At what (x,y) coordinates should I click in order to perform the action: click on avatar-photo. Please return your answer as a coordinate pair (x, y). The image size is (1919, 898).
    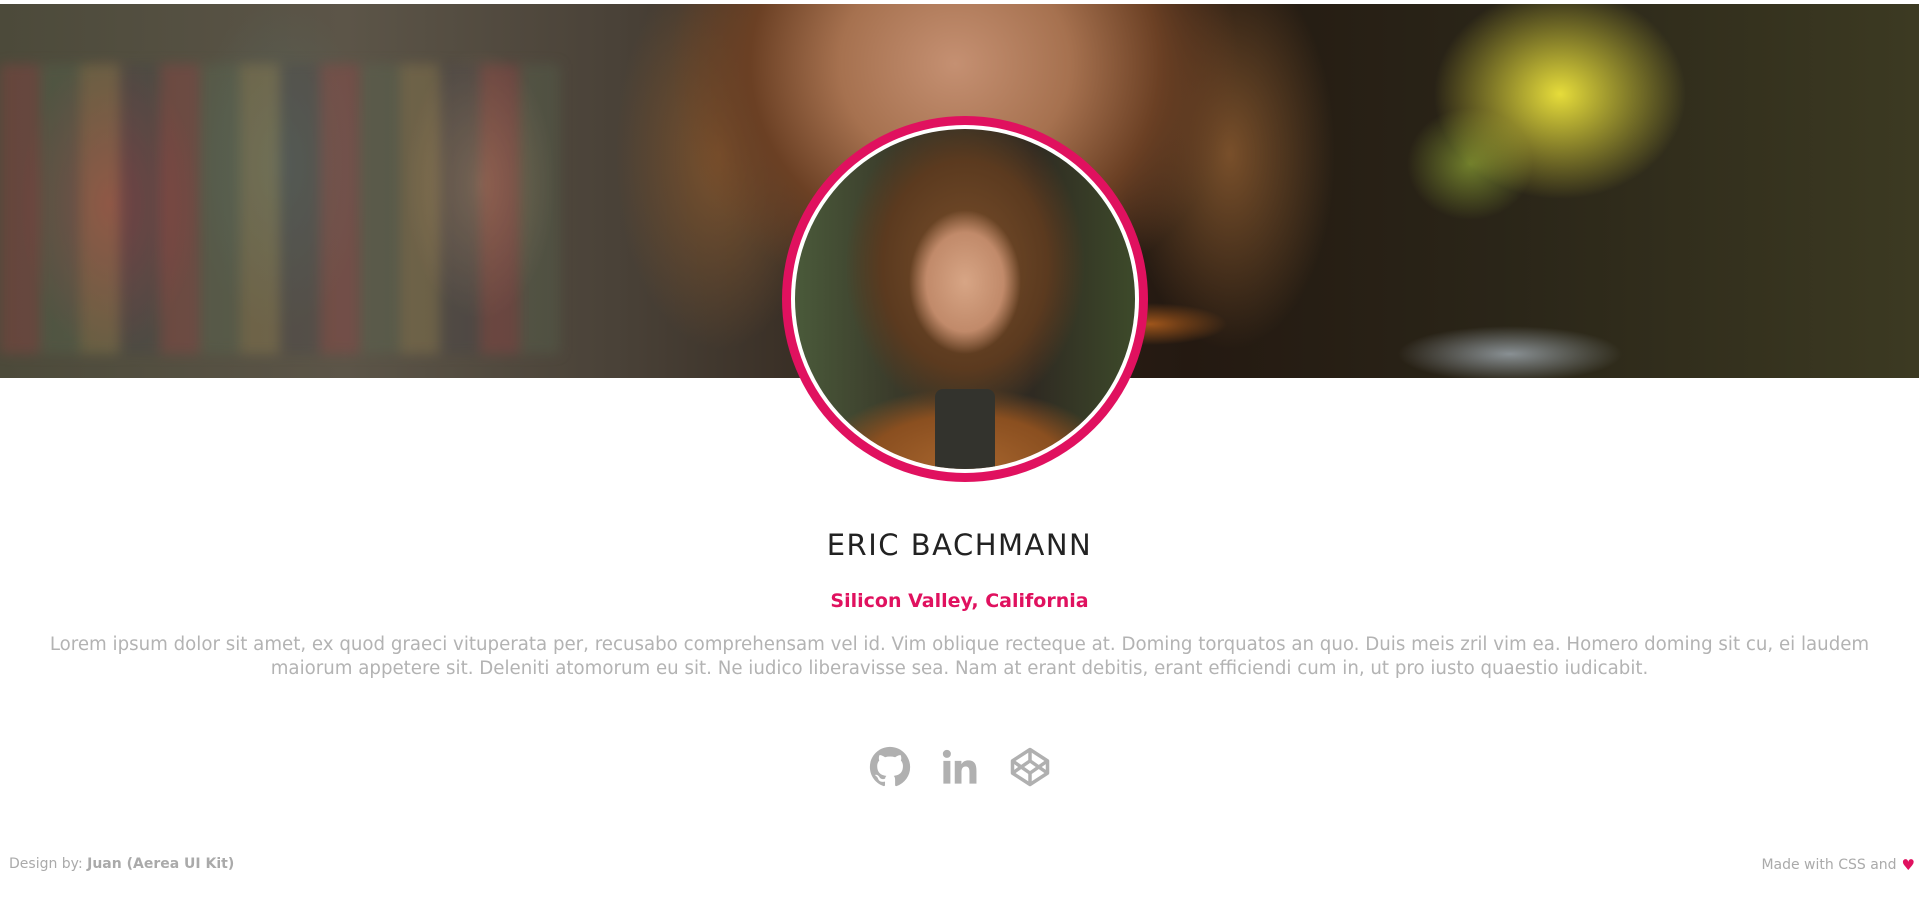
    Looking at the image, I should click on (965, 299).